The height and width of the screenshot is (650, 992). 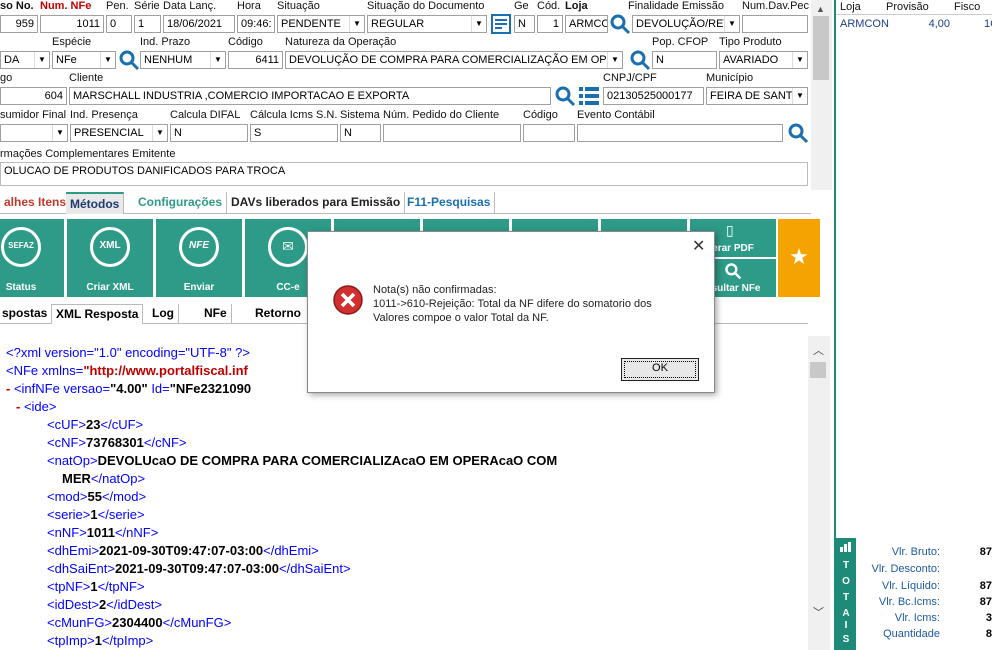 What do you see at coordinates (653, 96) in the screenshot?
I see `cnpj-field: 02130525000177` at bounding box center [653, 96].